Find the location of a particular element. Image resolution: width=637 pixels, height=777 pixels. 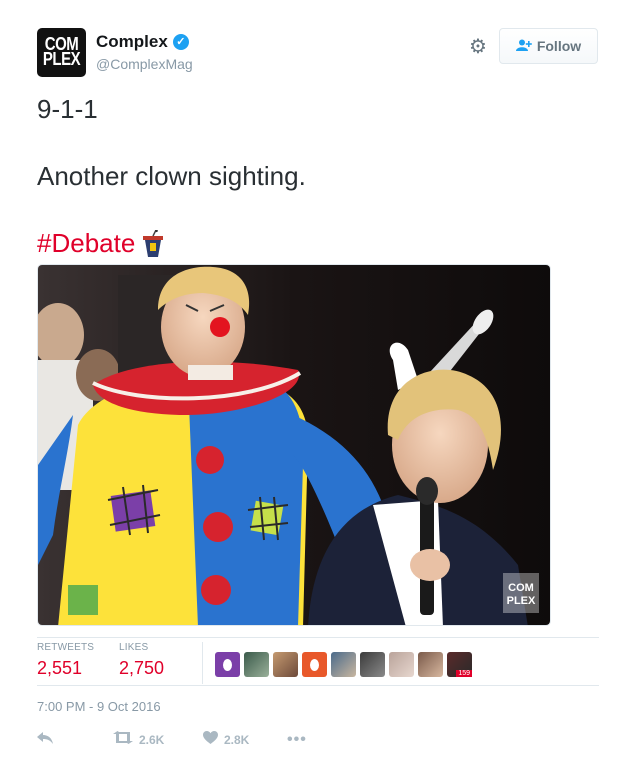

author-display-name: Complex ✓ is located at coordinates (142, 42).